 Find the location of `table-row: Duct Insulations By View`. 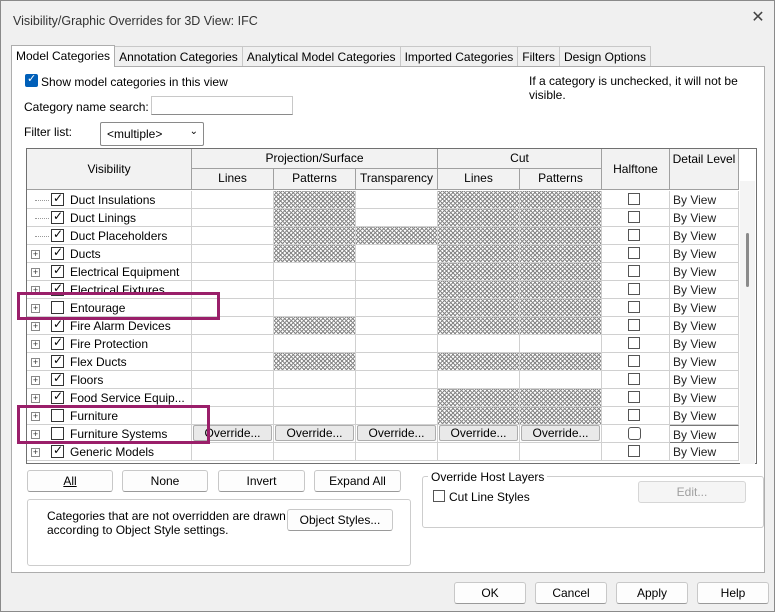

table-row: Duct Insulations By View is located at coordinates (383, 200).